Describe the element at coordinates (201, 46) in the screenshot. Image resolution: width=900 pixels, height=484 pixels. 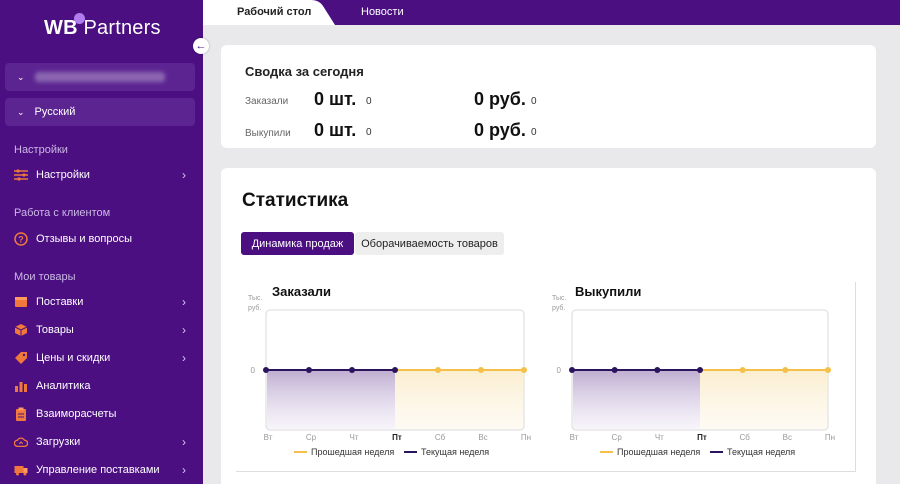
I see `collapse-sidebar-button: ←` at that location.